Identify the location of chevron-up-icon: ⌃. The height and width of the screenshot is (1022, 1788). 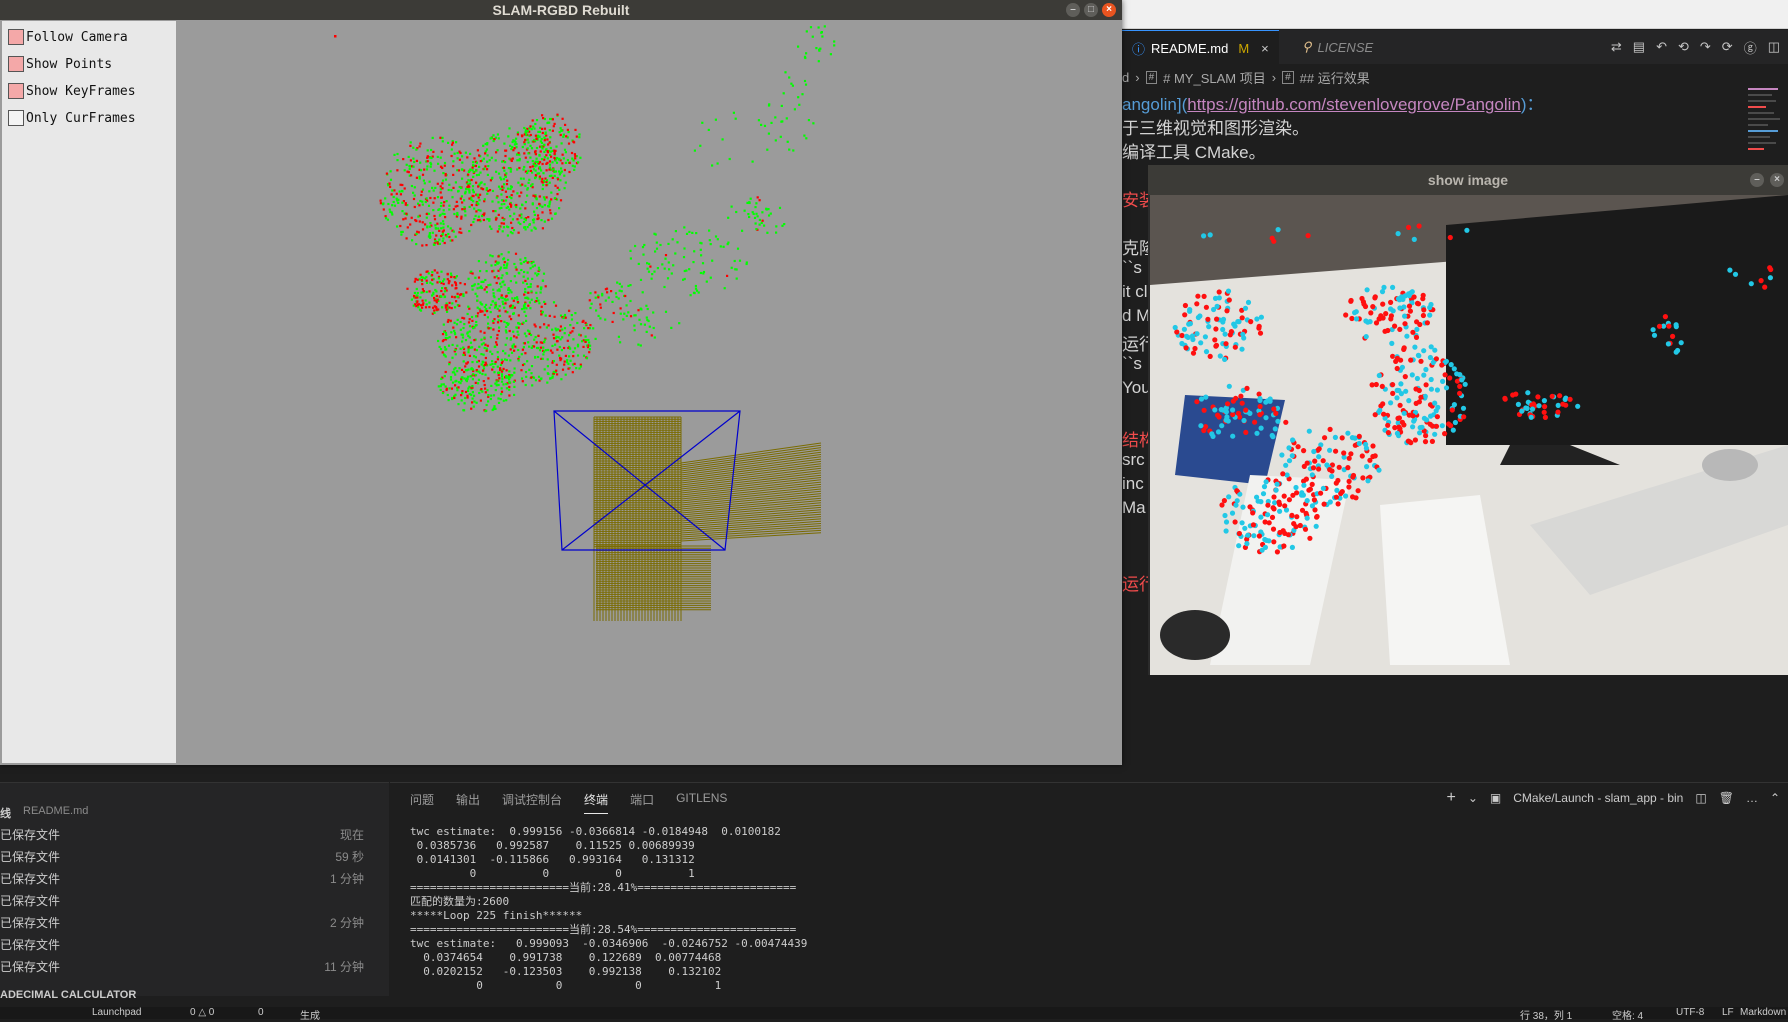
(1775, 798).